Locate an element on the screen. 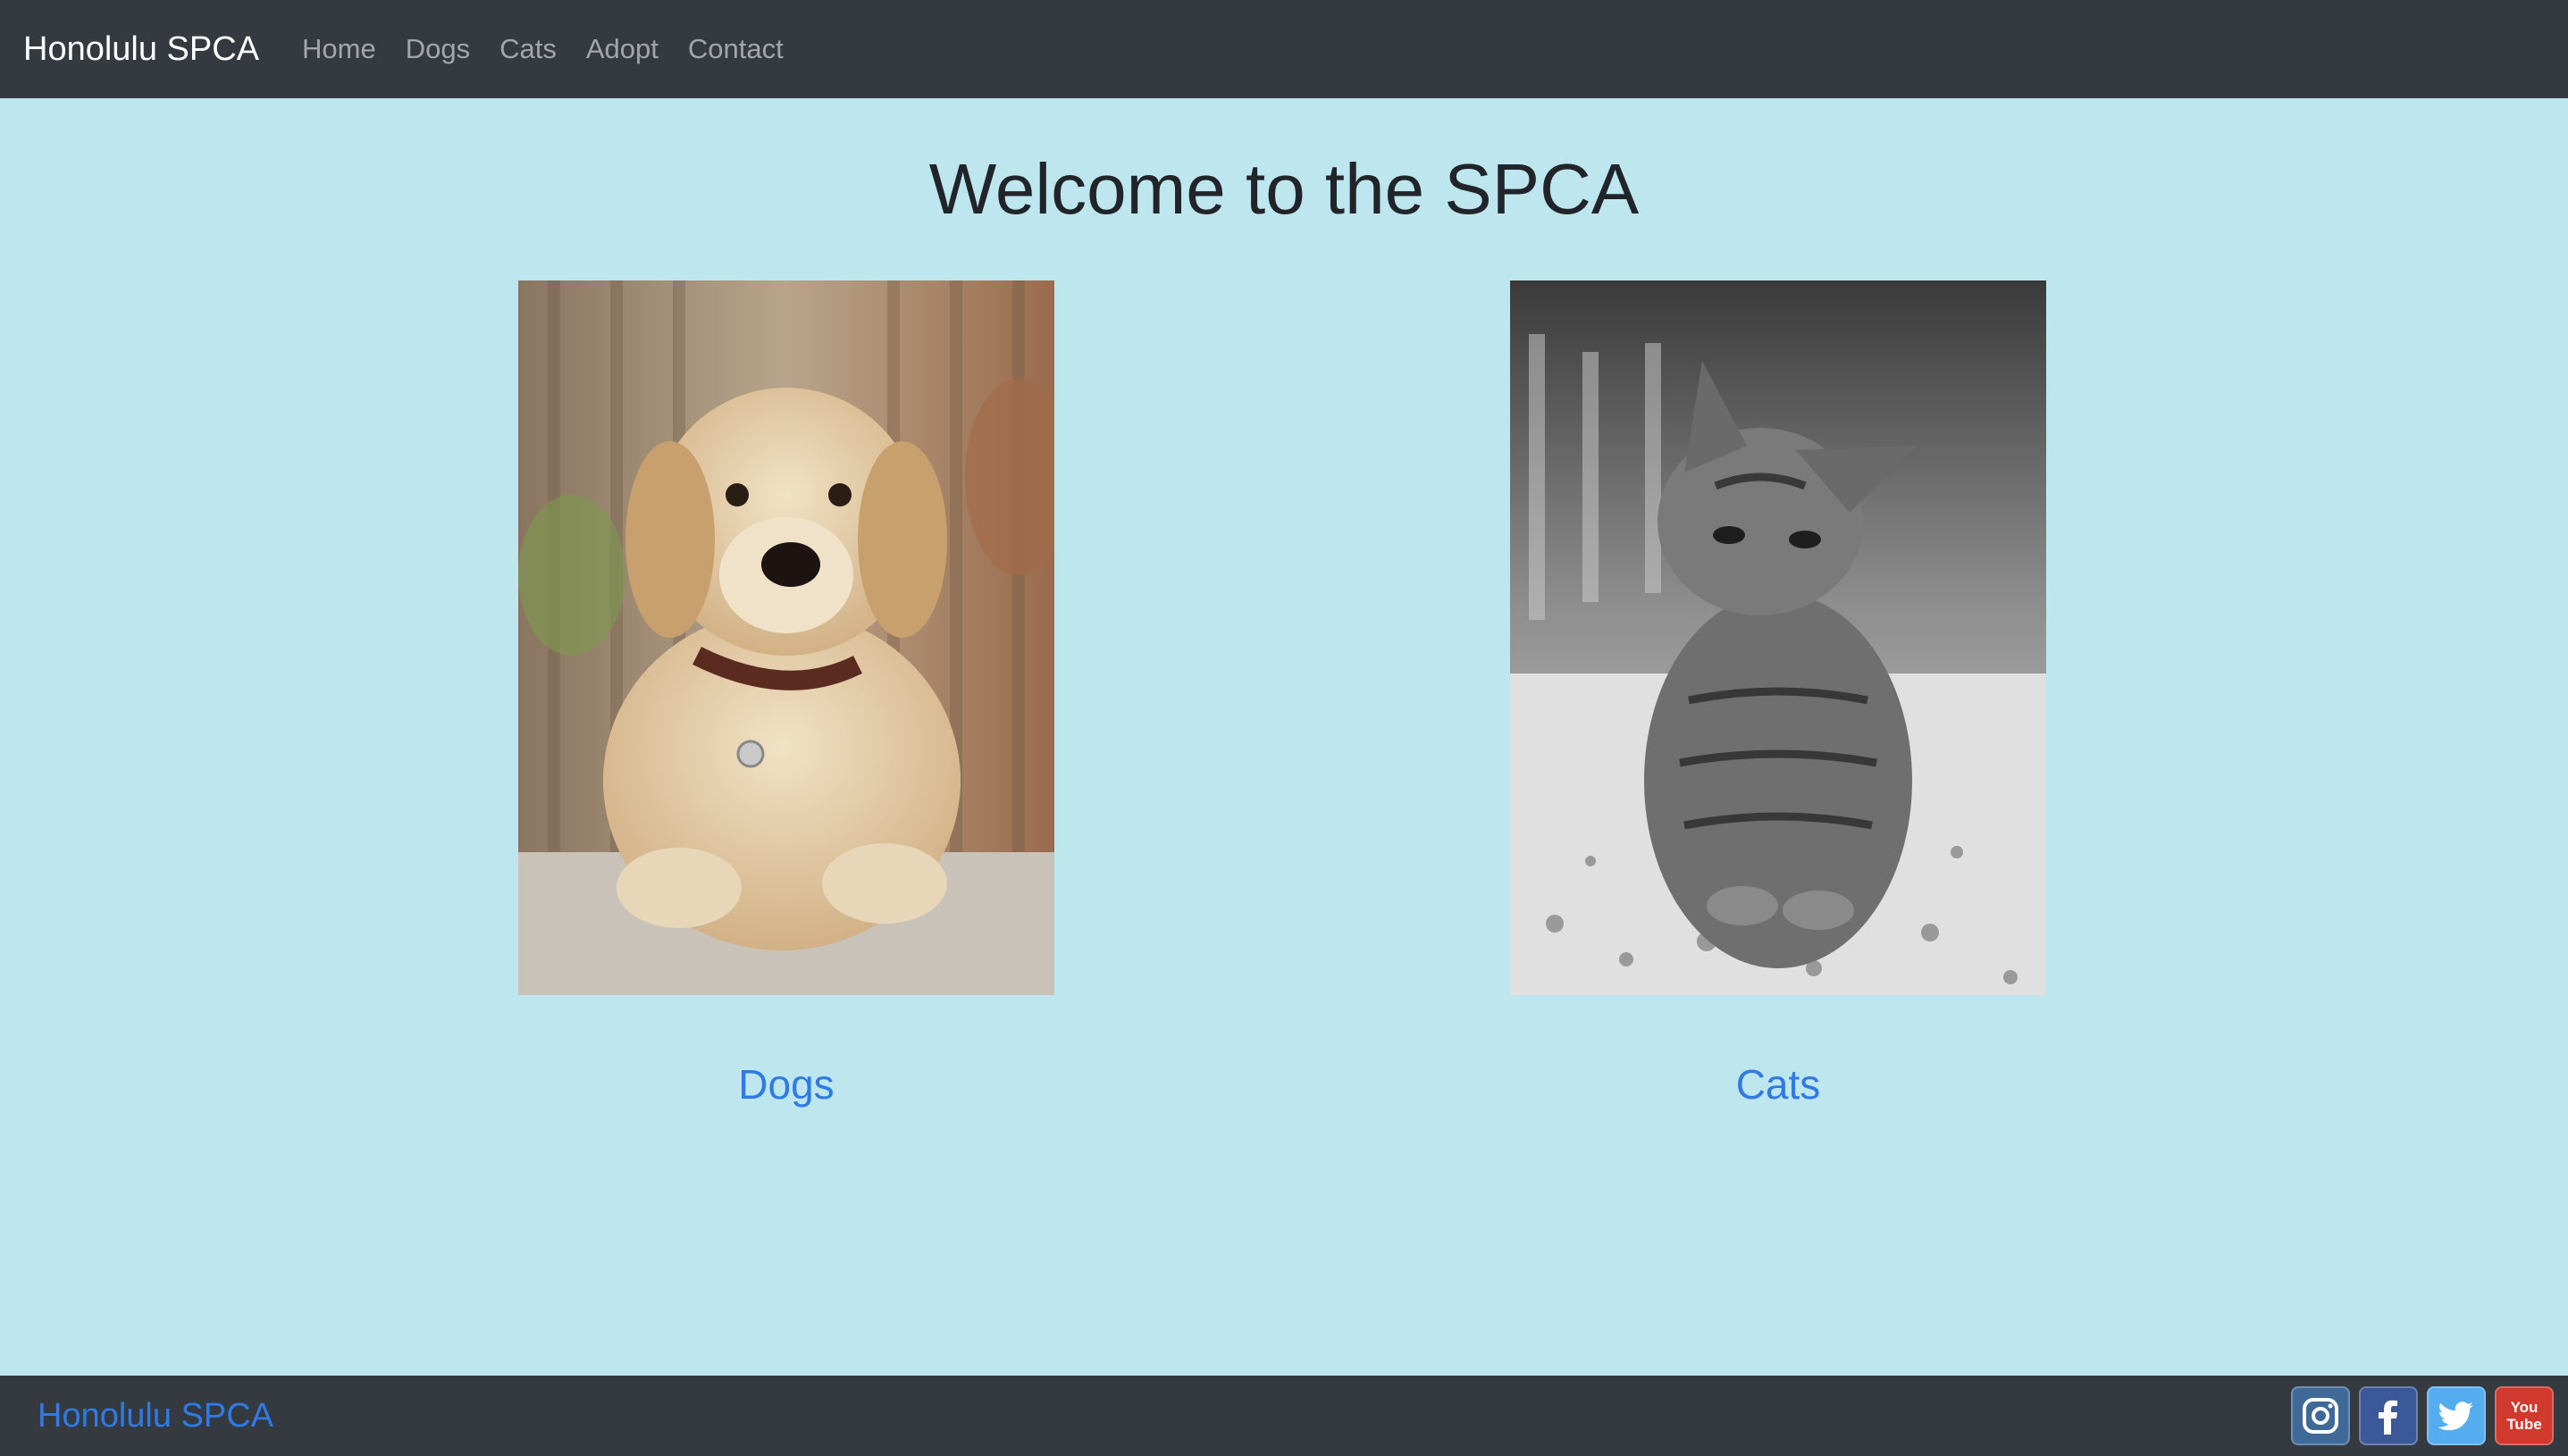 The height and width of the screenshot is (1456, 2568). cat-photo is located at coordinates (1778, 637).